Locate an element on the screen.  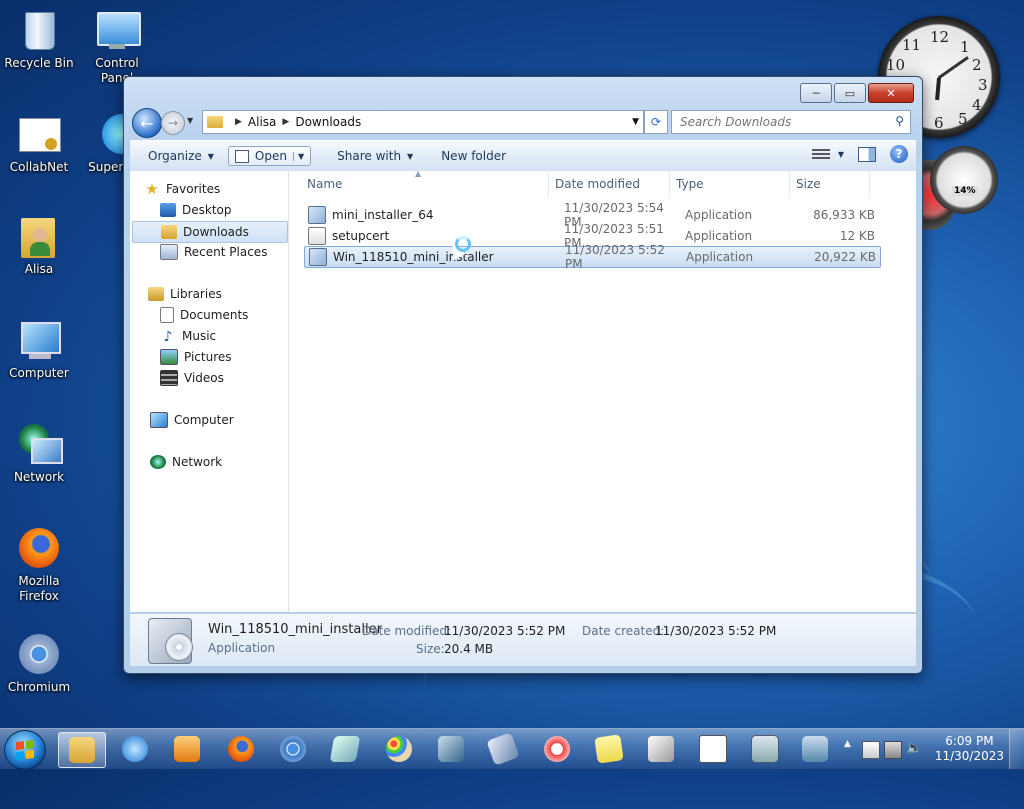
nav-downloads: Downloads is located at coordinates (210, 232).